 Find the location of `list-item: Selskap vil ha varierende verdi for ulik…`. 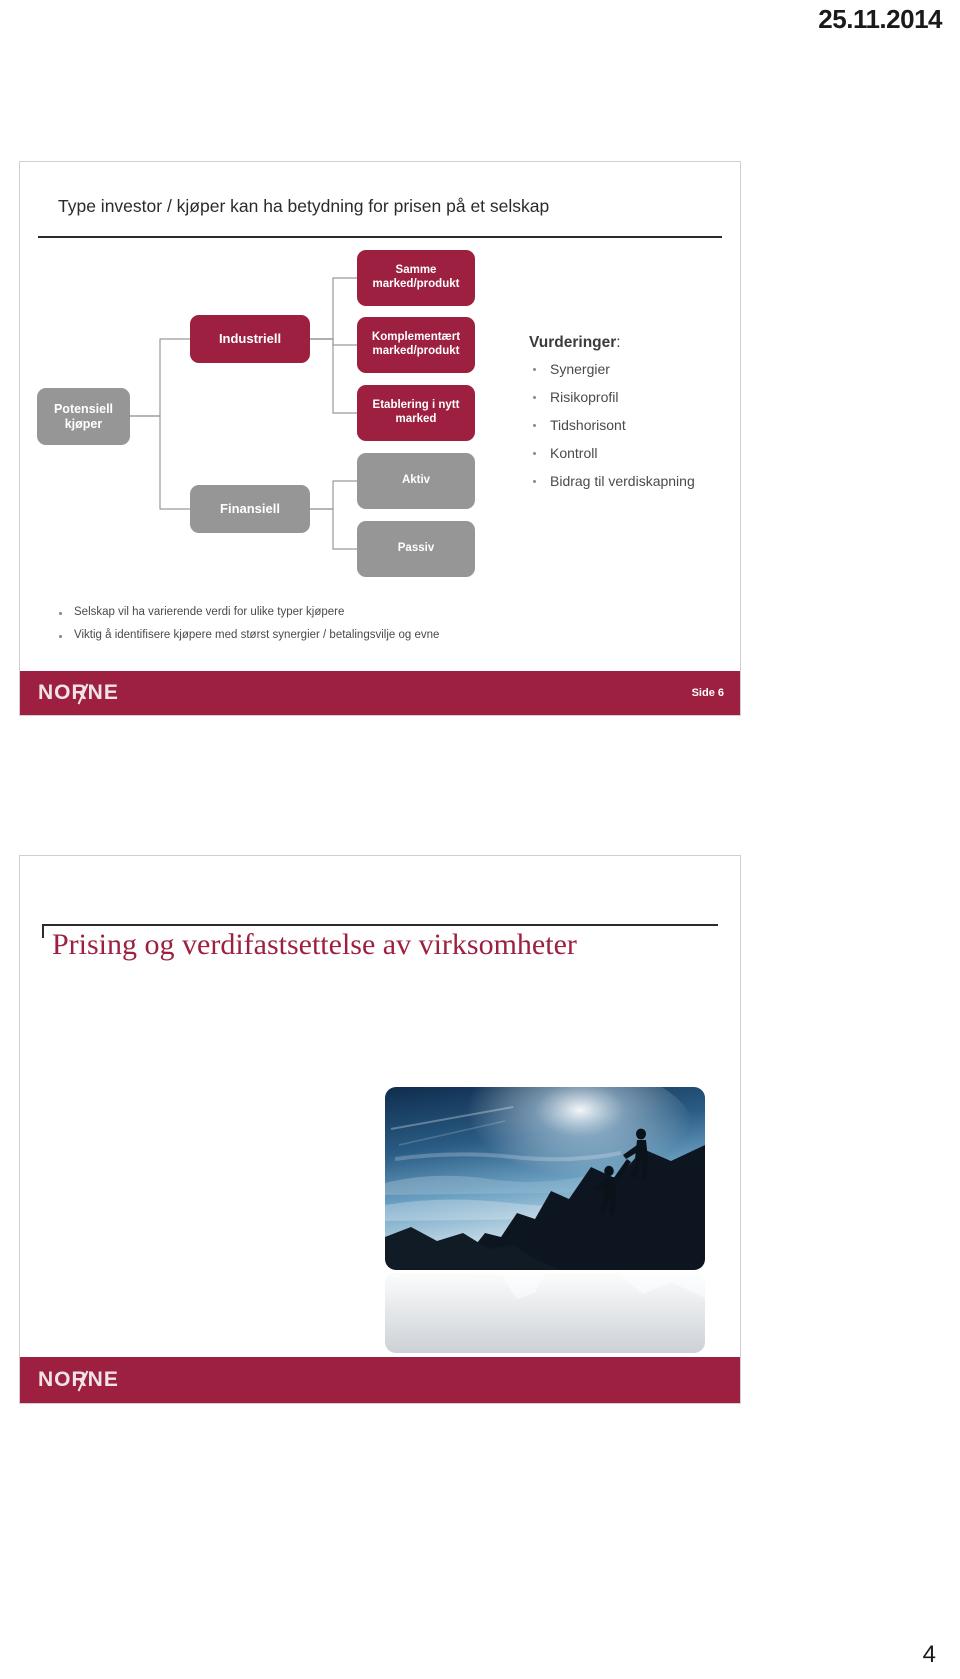

list-item: Selskap vil ha varierende verdi for ulik… is located at coordinates (374, 612).